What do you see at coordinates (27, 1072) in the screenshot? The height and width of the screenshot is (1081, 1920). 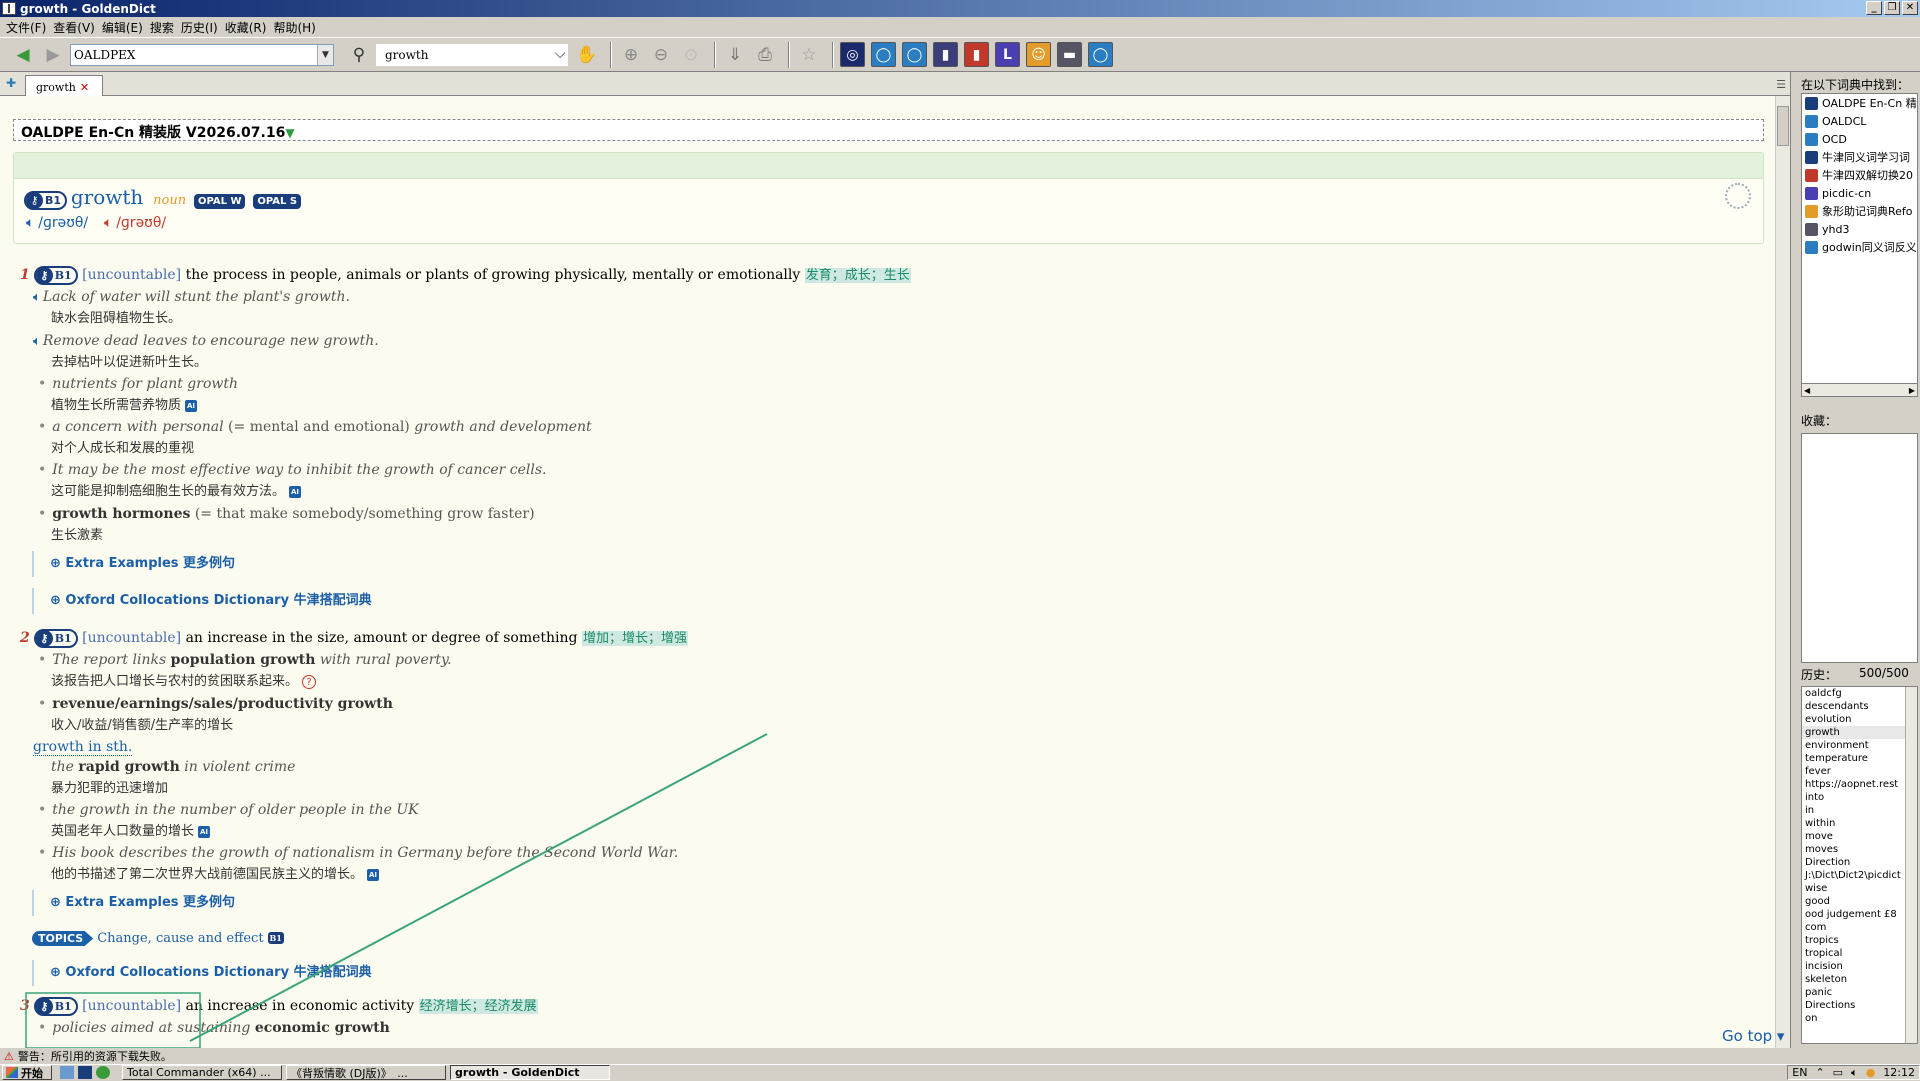 I see `start-button: 开始` at bounding box center [27, 1072].